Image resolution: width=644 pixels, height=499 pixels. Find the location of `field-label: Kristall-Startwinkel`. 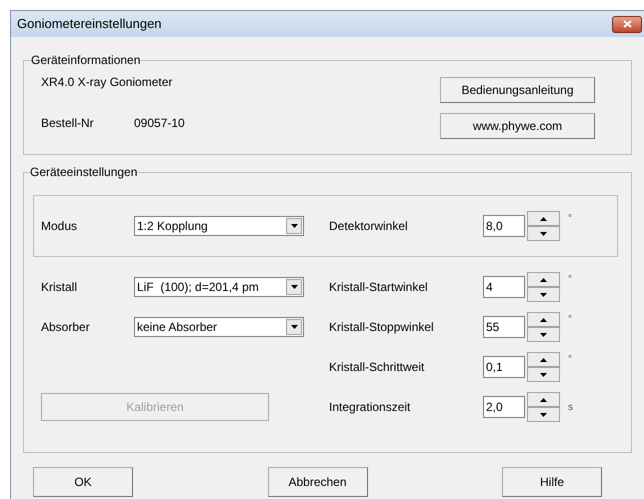

field-label: Kristall-Startwinkel is located at coordinates (379, 287).